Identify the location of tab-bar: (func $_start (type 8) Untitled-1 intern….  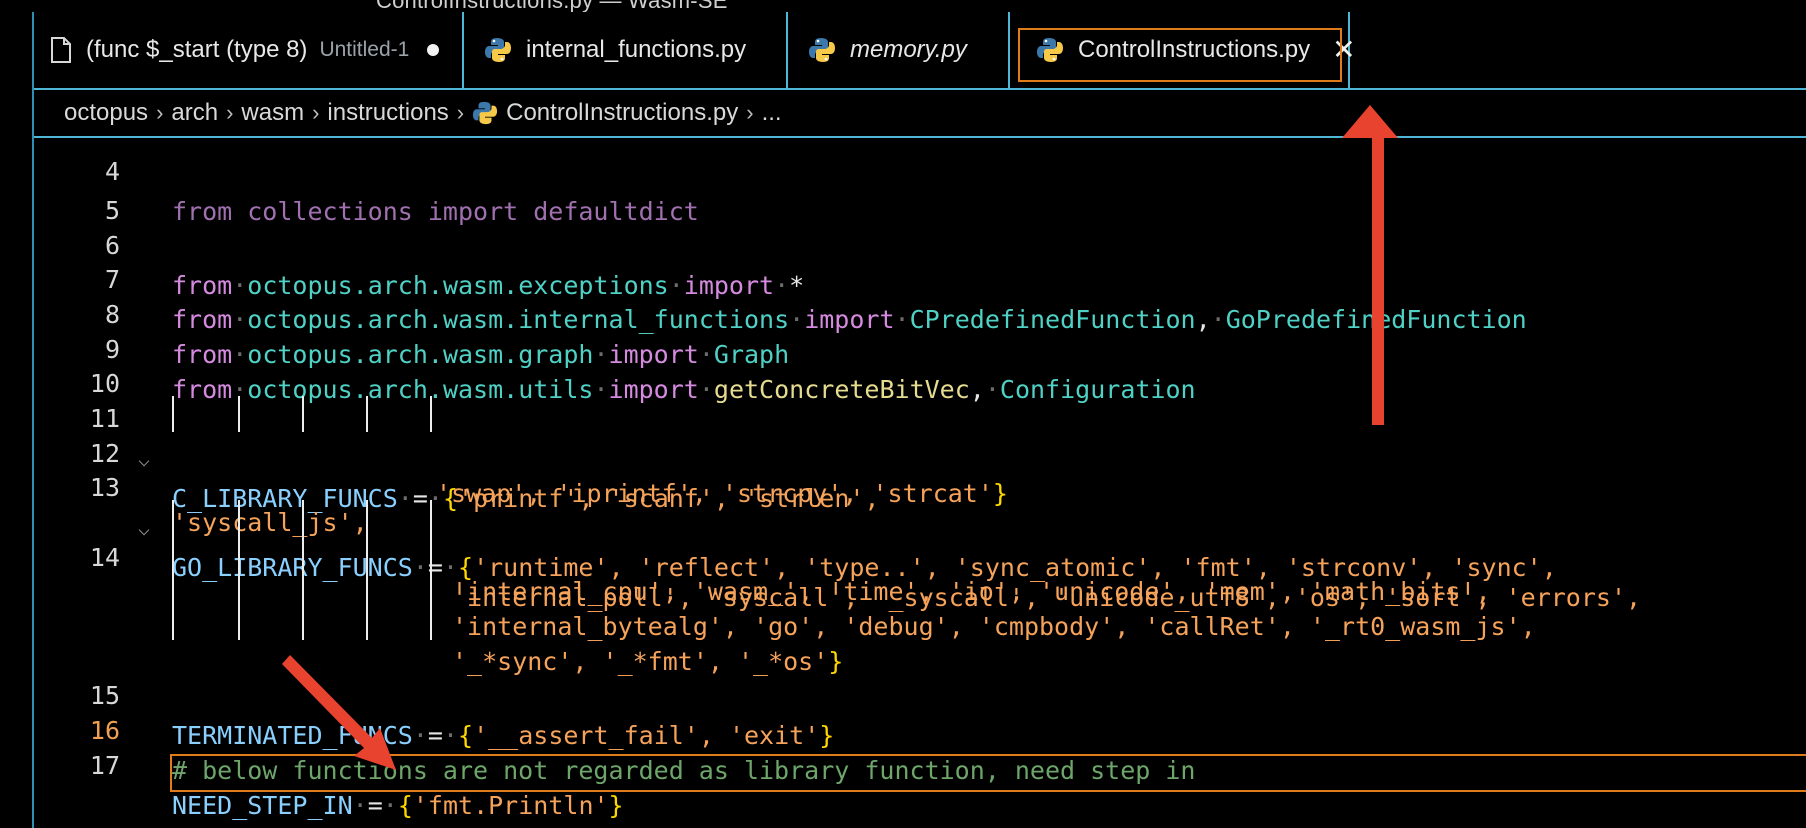
(920, 51).